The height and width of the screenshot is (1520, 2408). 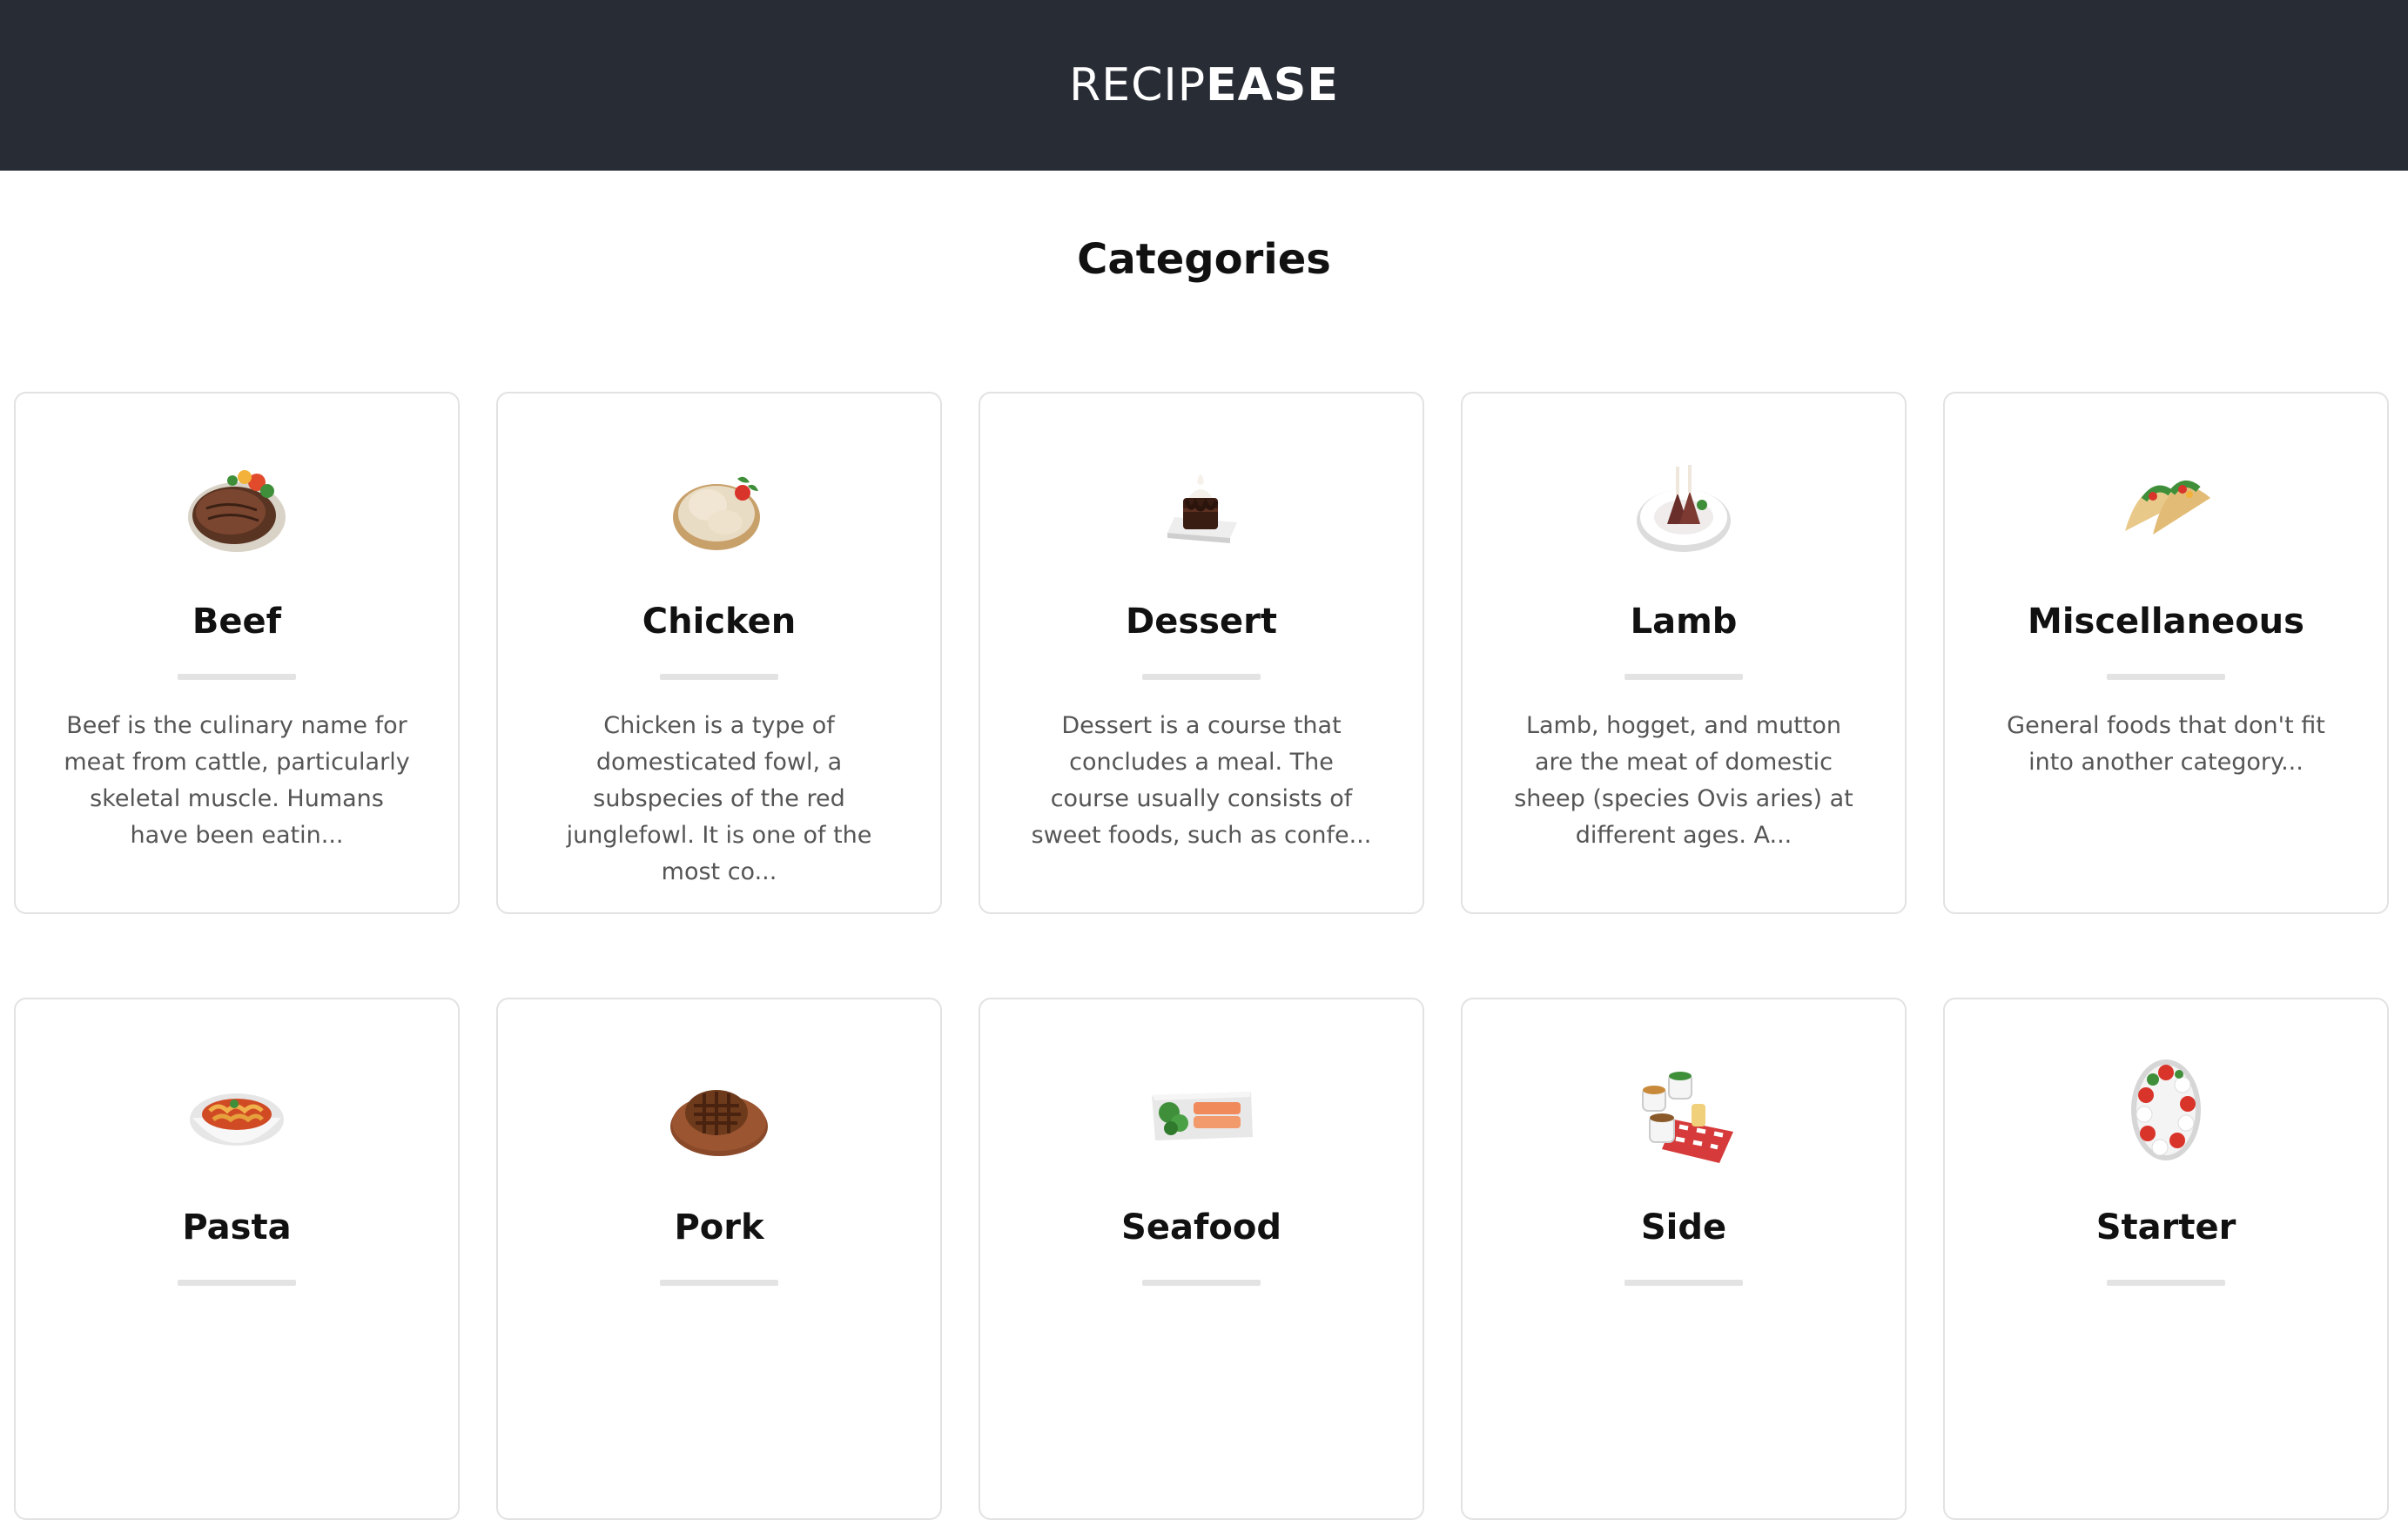 I want to click on steak-icon, so click(x=236, y=504).